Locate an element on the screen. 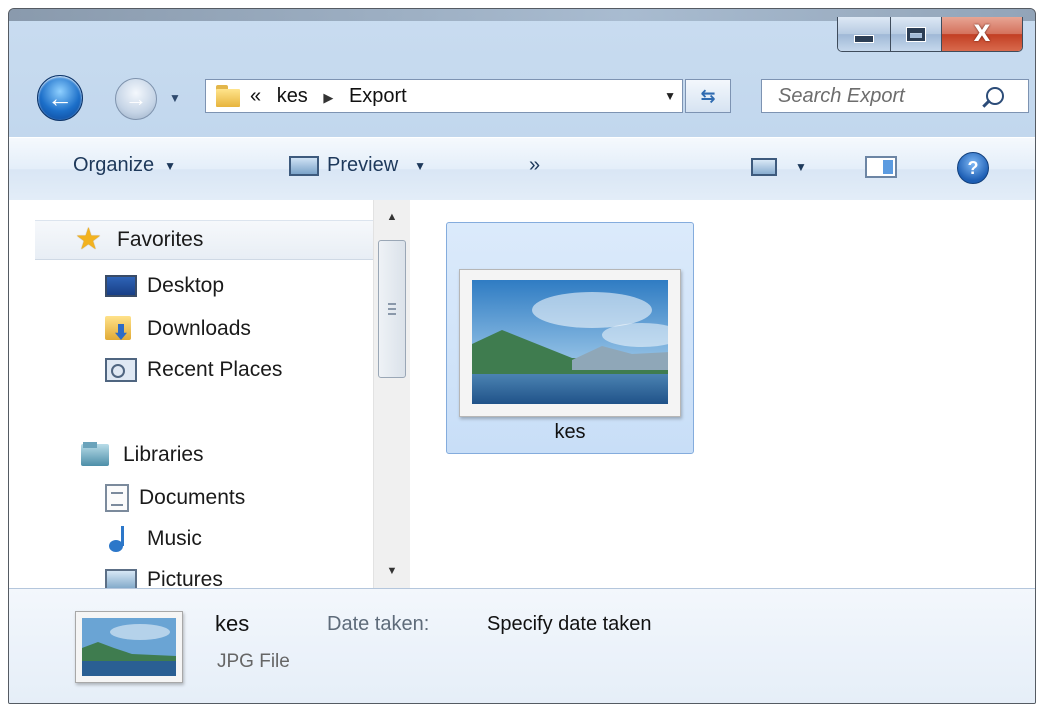 This screenshot has height=709, width=1040. scroll-down-icon: ▼ is located at coordinates (392, 571).